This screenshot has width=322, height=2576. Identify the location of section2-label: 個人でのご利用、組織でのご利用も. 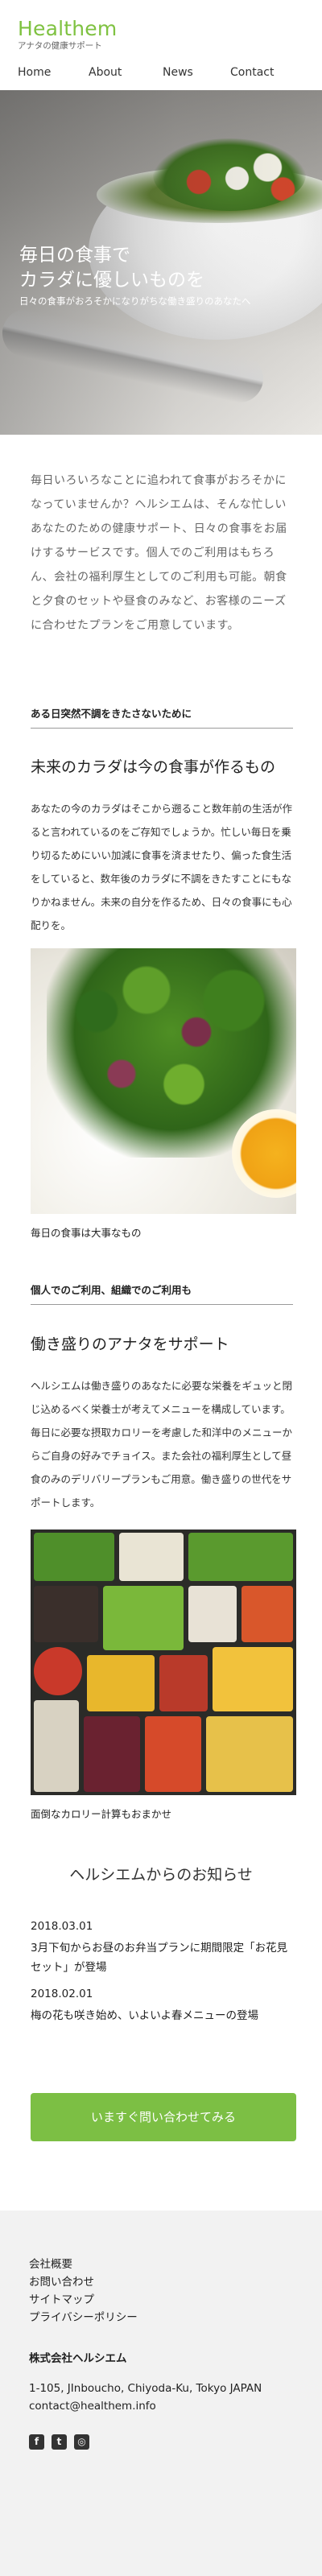
(162, 1293).